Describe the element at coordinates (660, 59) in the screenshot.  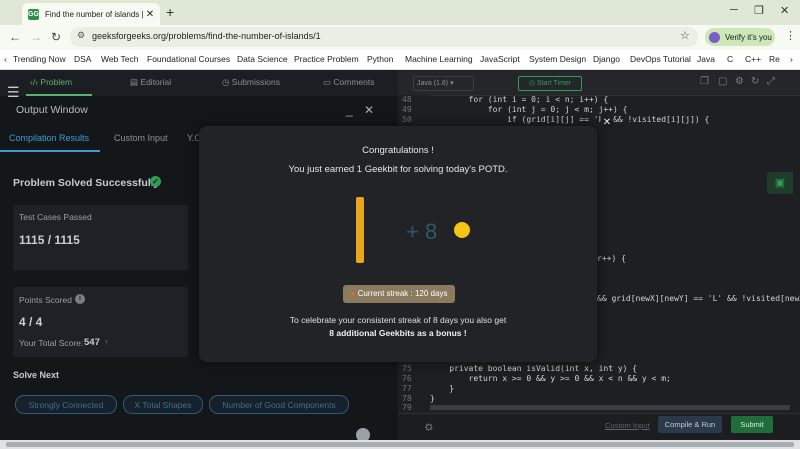
I see `nav-devops-tutorial: DevOps Tutorial` at that location.